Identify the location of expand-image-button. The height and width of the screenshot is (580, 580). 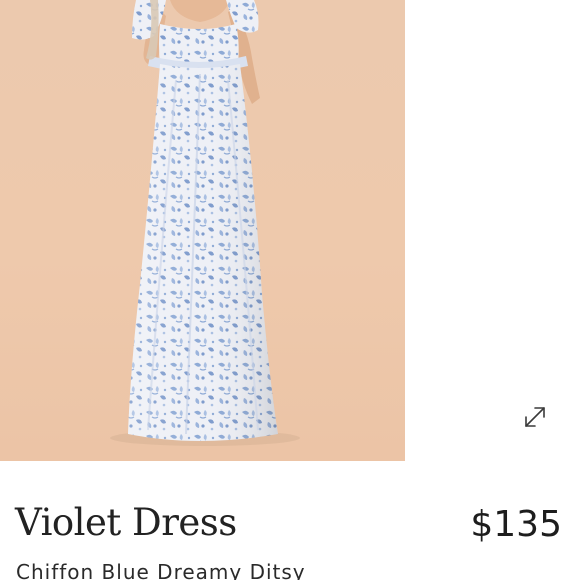
(535, 417).